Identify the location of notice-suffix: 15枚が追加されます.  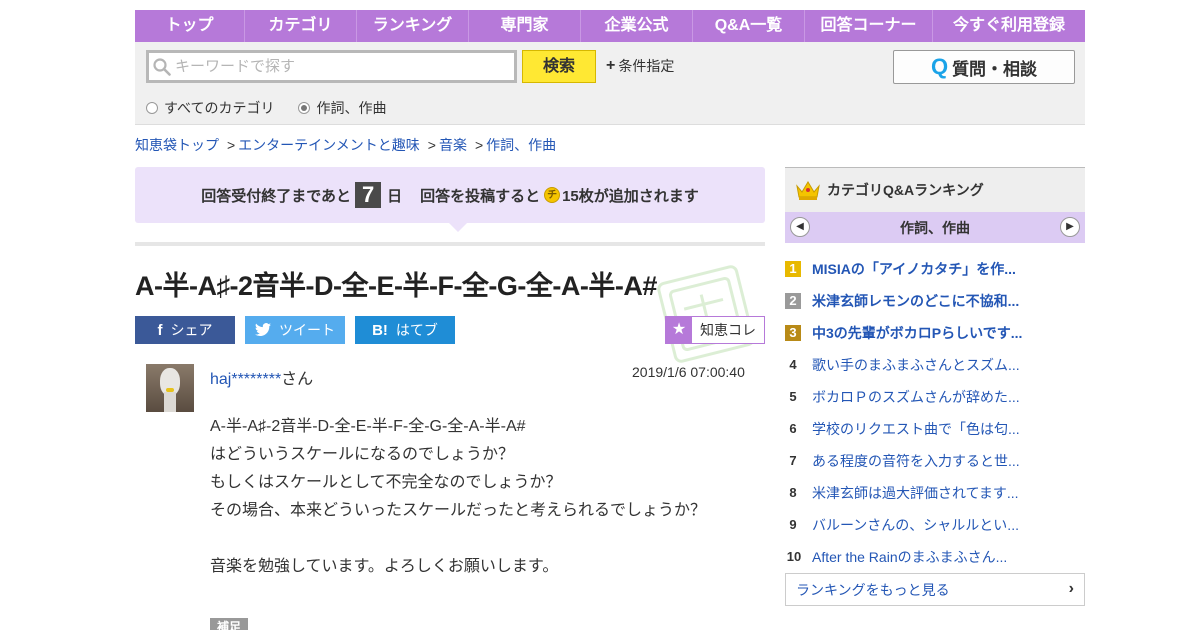
(630, 196).